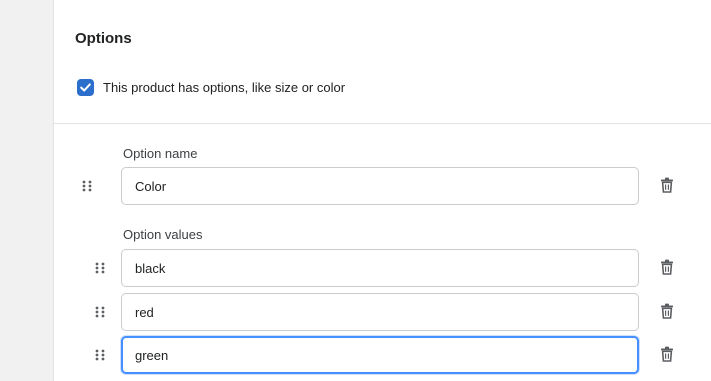 Image resolution: width=711 pixels, height=381 pixels. What do you see at coordinates (163, 234) in the screenshot?
I see `option-values-label: Option values` at bounding box center [163, 234].